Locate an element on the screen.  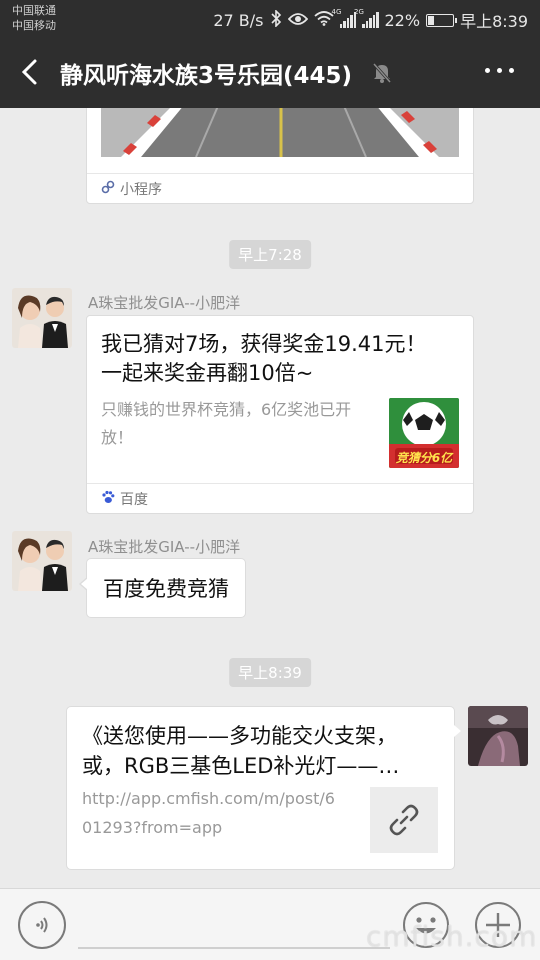
link-source-label: 百度 is located at coordinates (134, 499).